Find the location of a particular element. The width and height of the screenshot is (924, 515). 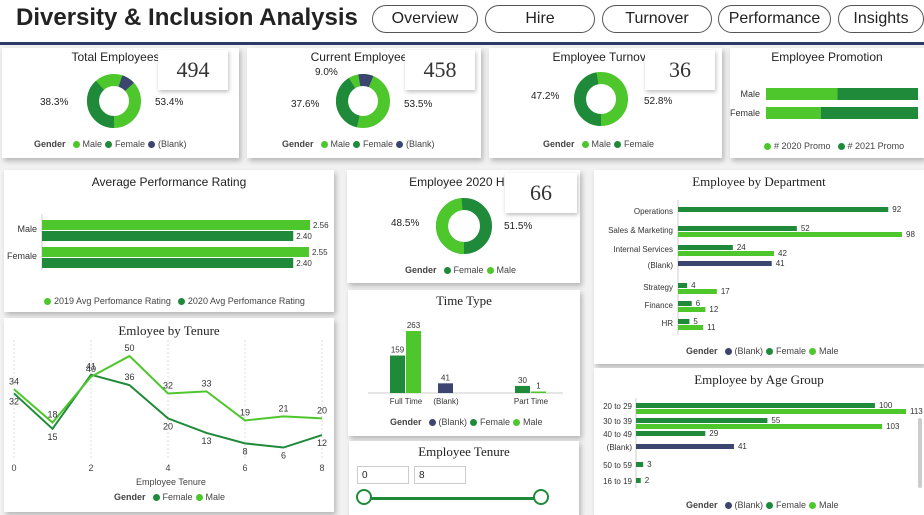

card-title: Employee Tenure is located at coordinates (464, 451).